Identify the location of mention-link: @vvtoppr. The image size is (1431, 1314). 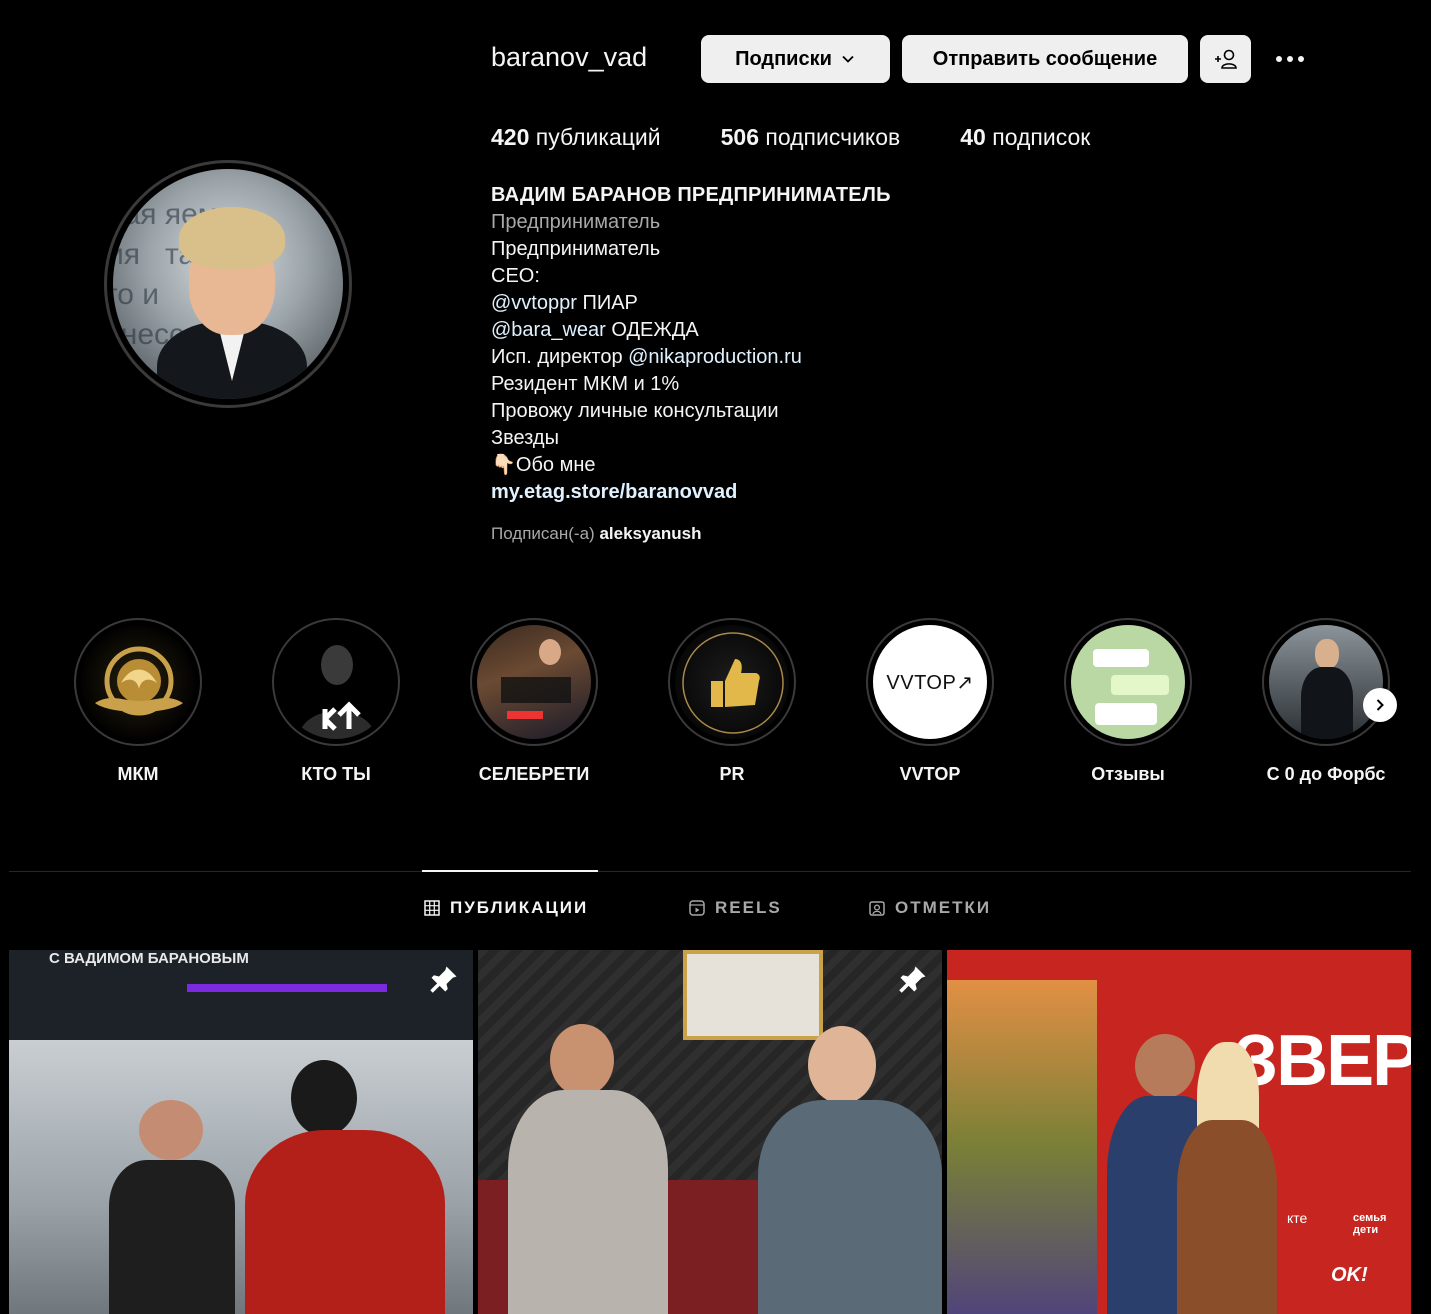
(534, 303).